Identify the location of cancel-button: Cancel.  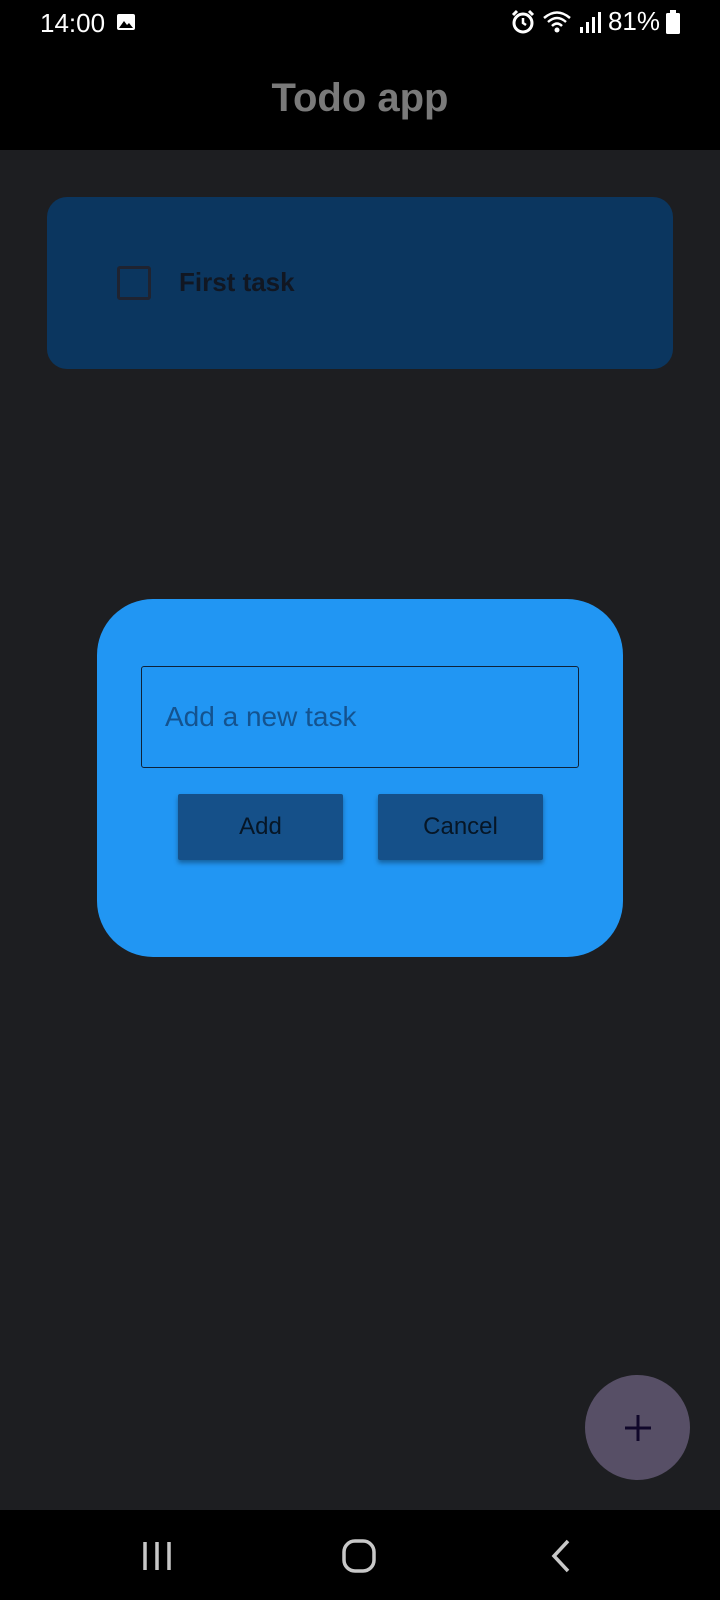
(460, 827).